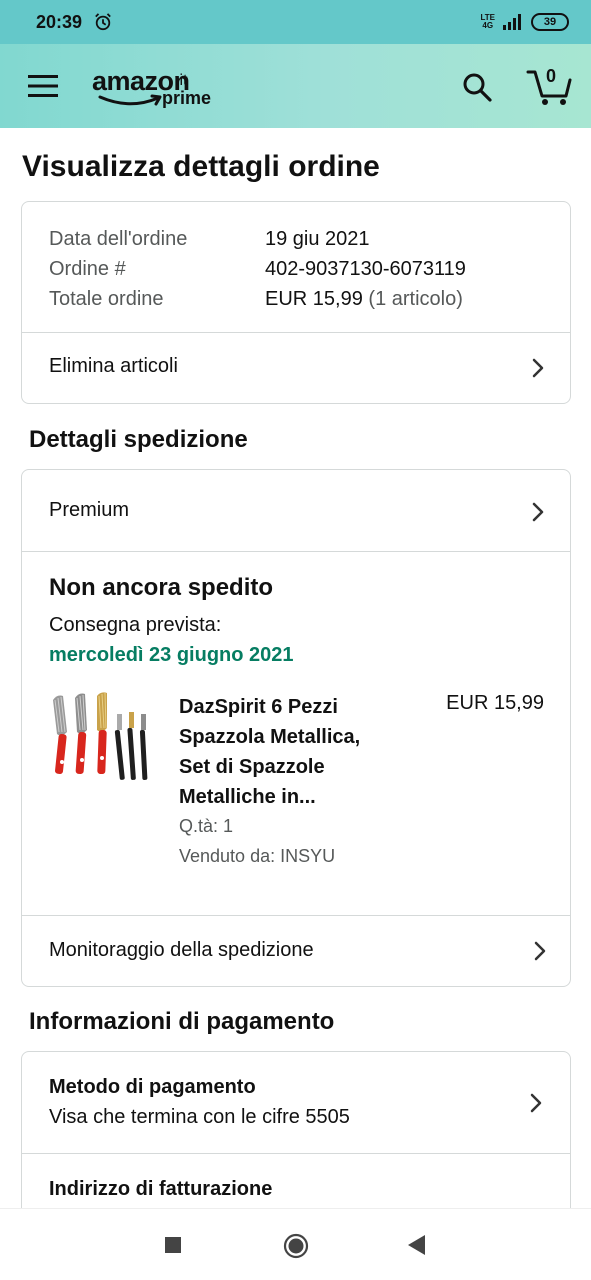  What do you see at coordinates (43, 86) in the screenshot?
I see `hamburger-menu-icon` at bounding box center [43, 86].